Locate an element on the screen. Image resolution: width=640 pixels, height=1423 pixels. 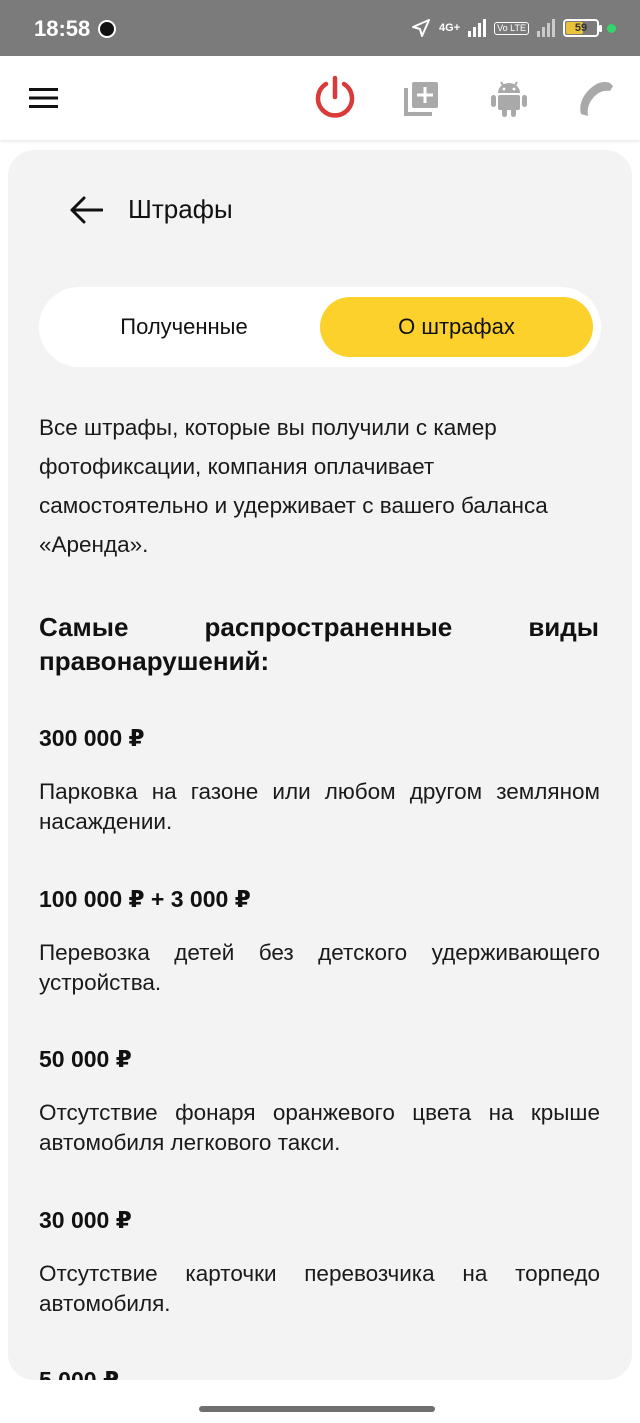
tab-about-fines: О штрафах is located at coordinates (456, 327).